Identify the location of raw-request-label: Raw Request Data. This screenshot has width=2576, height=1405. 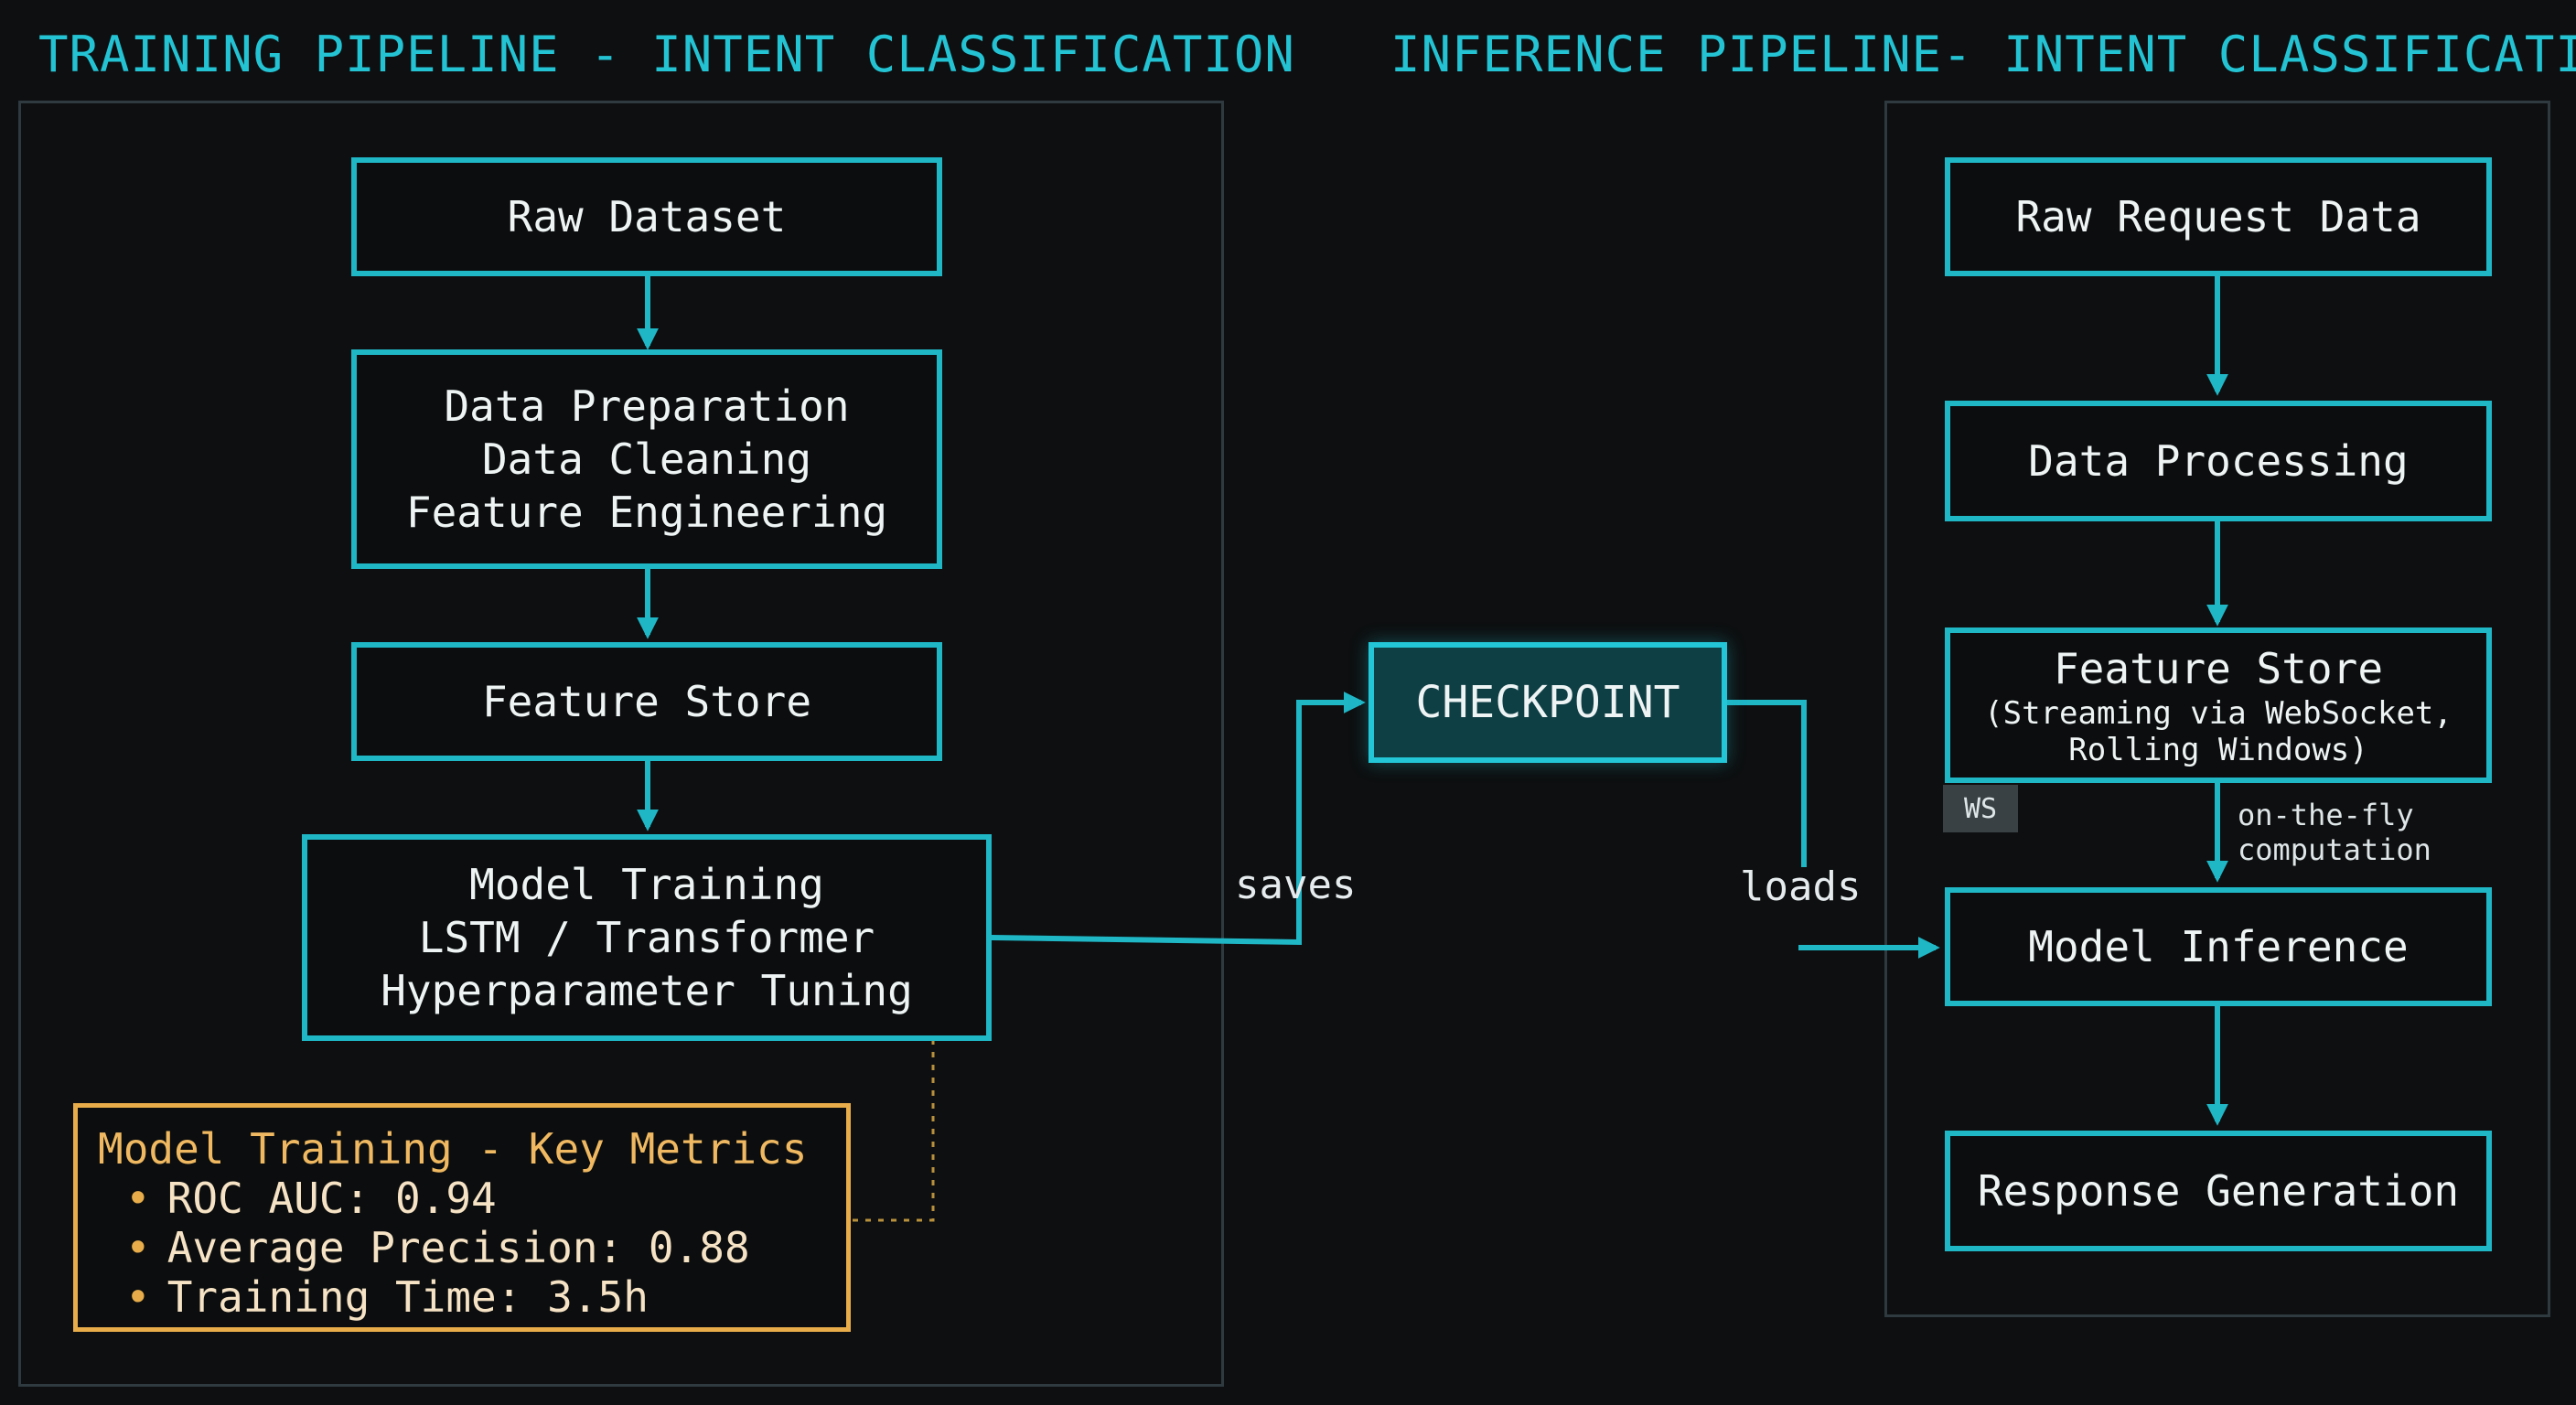
(2218, 216).